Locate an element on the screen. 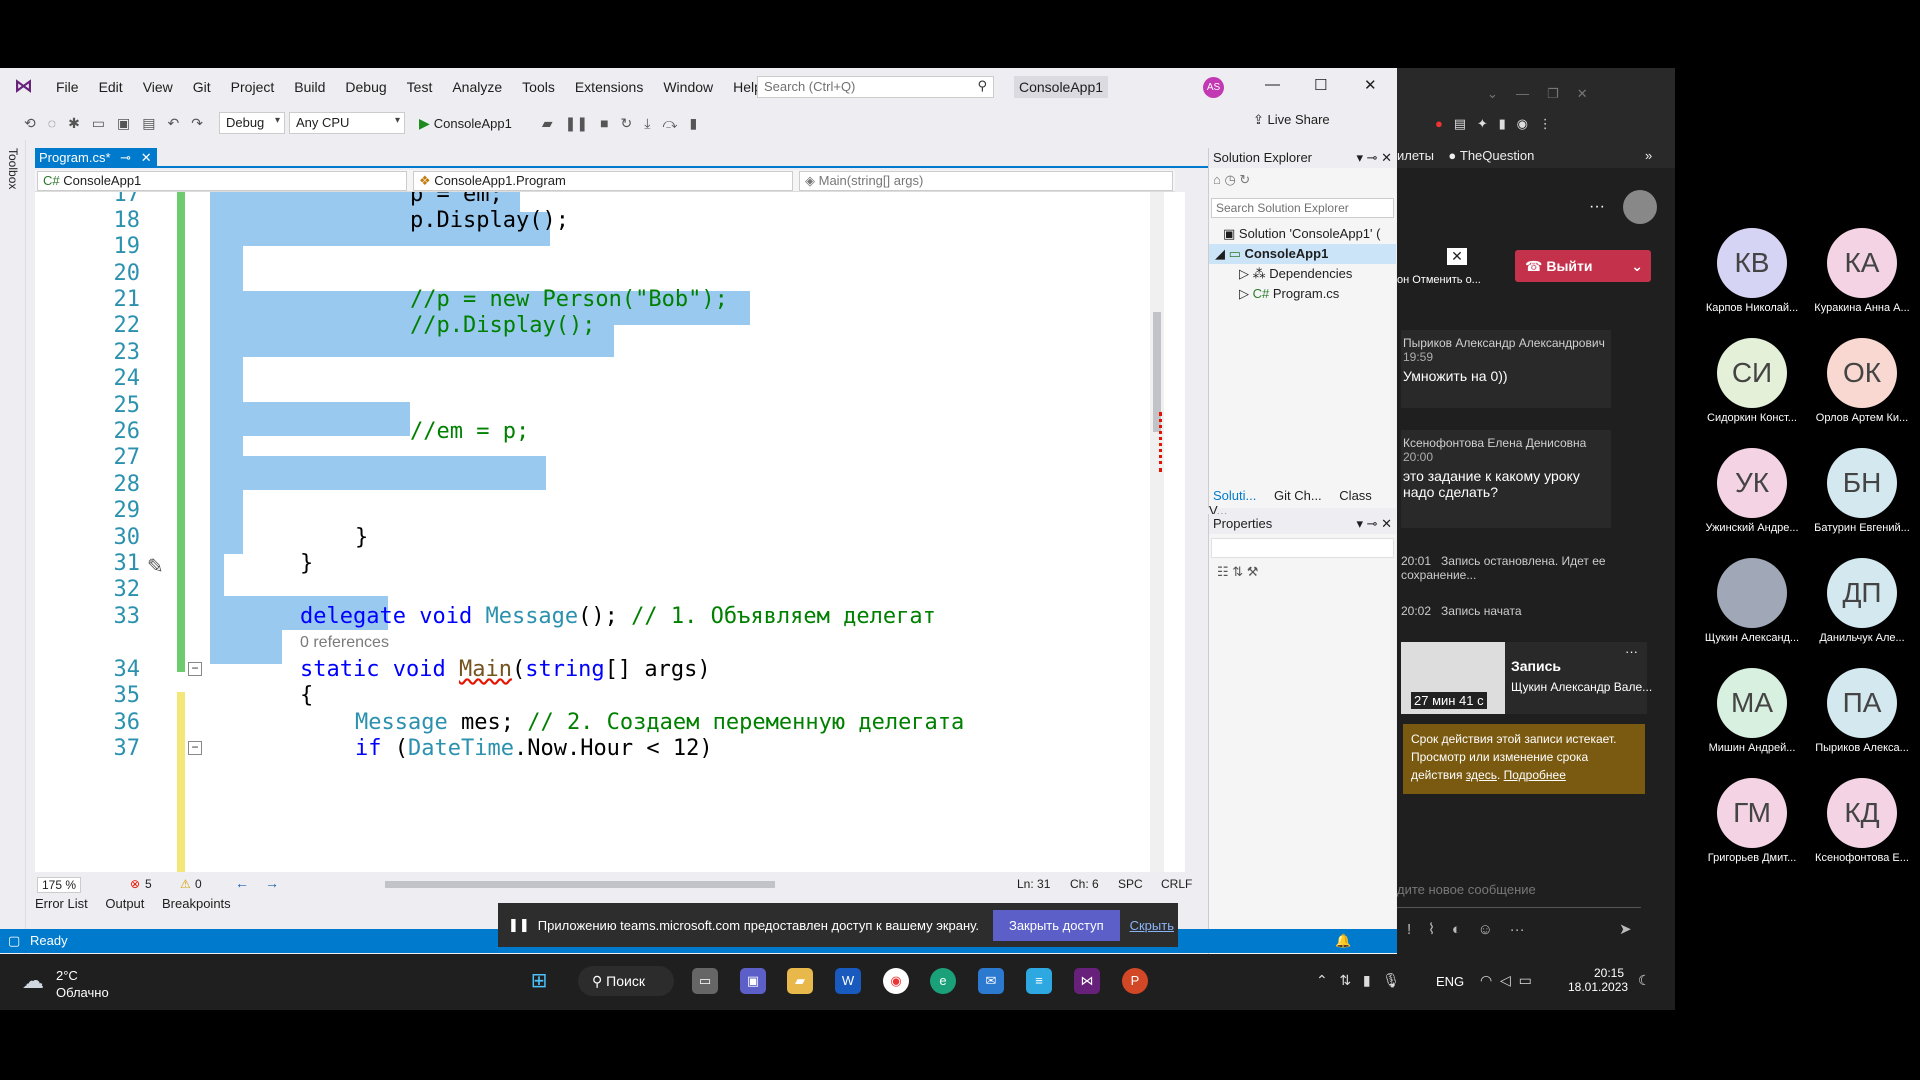 This screenshot has height=1080, width=1920. loop-icon: ◐ is located at coordinates (1456, 929).